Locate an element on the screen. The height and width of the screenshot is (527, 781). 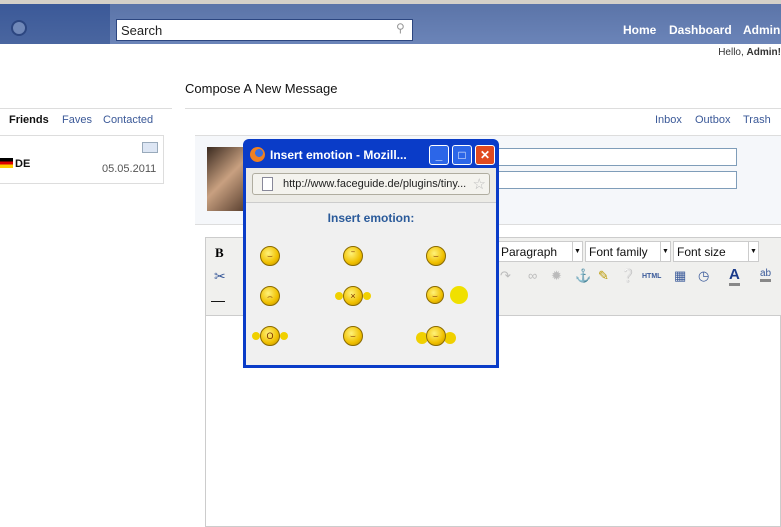
firefox-icon is located at coordinates (257, 154).